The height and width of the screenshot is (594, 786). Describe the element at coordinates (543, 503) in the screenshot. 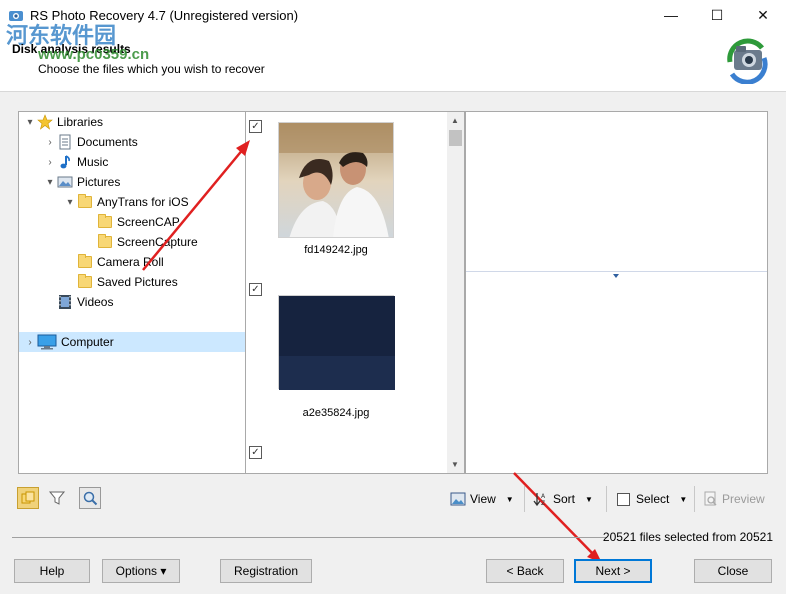

I see `svg-text: Z` at that location.